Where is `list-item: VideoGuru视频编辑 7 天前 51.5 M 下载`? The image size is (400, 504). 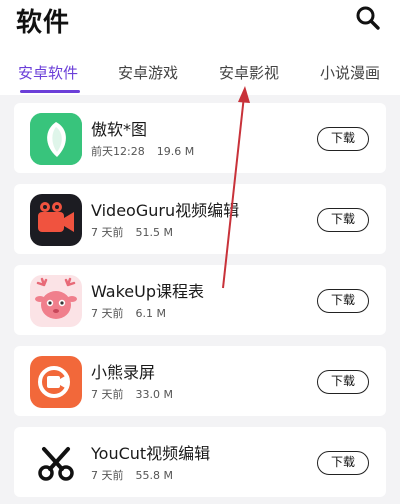
list-item: VideoGuru视频编辑 7 天前 51.5 M 下载 is located at coordinates (200, 219).